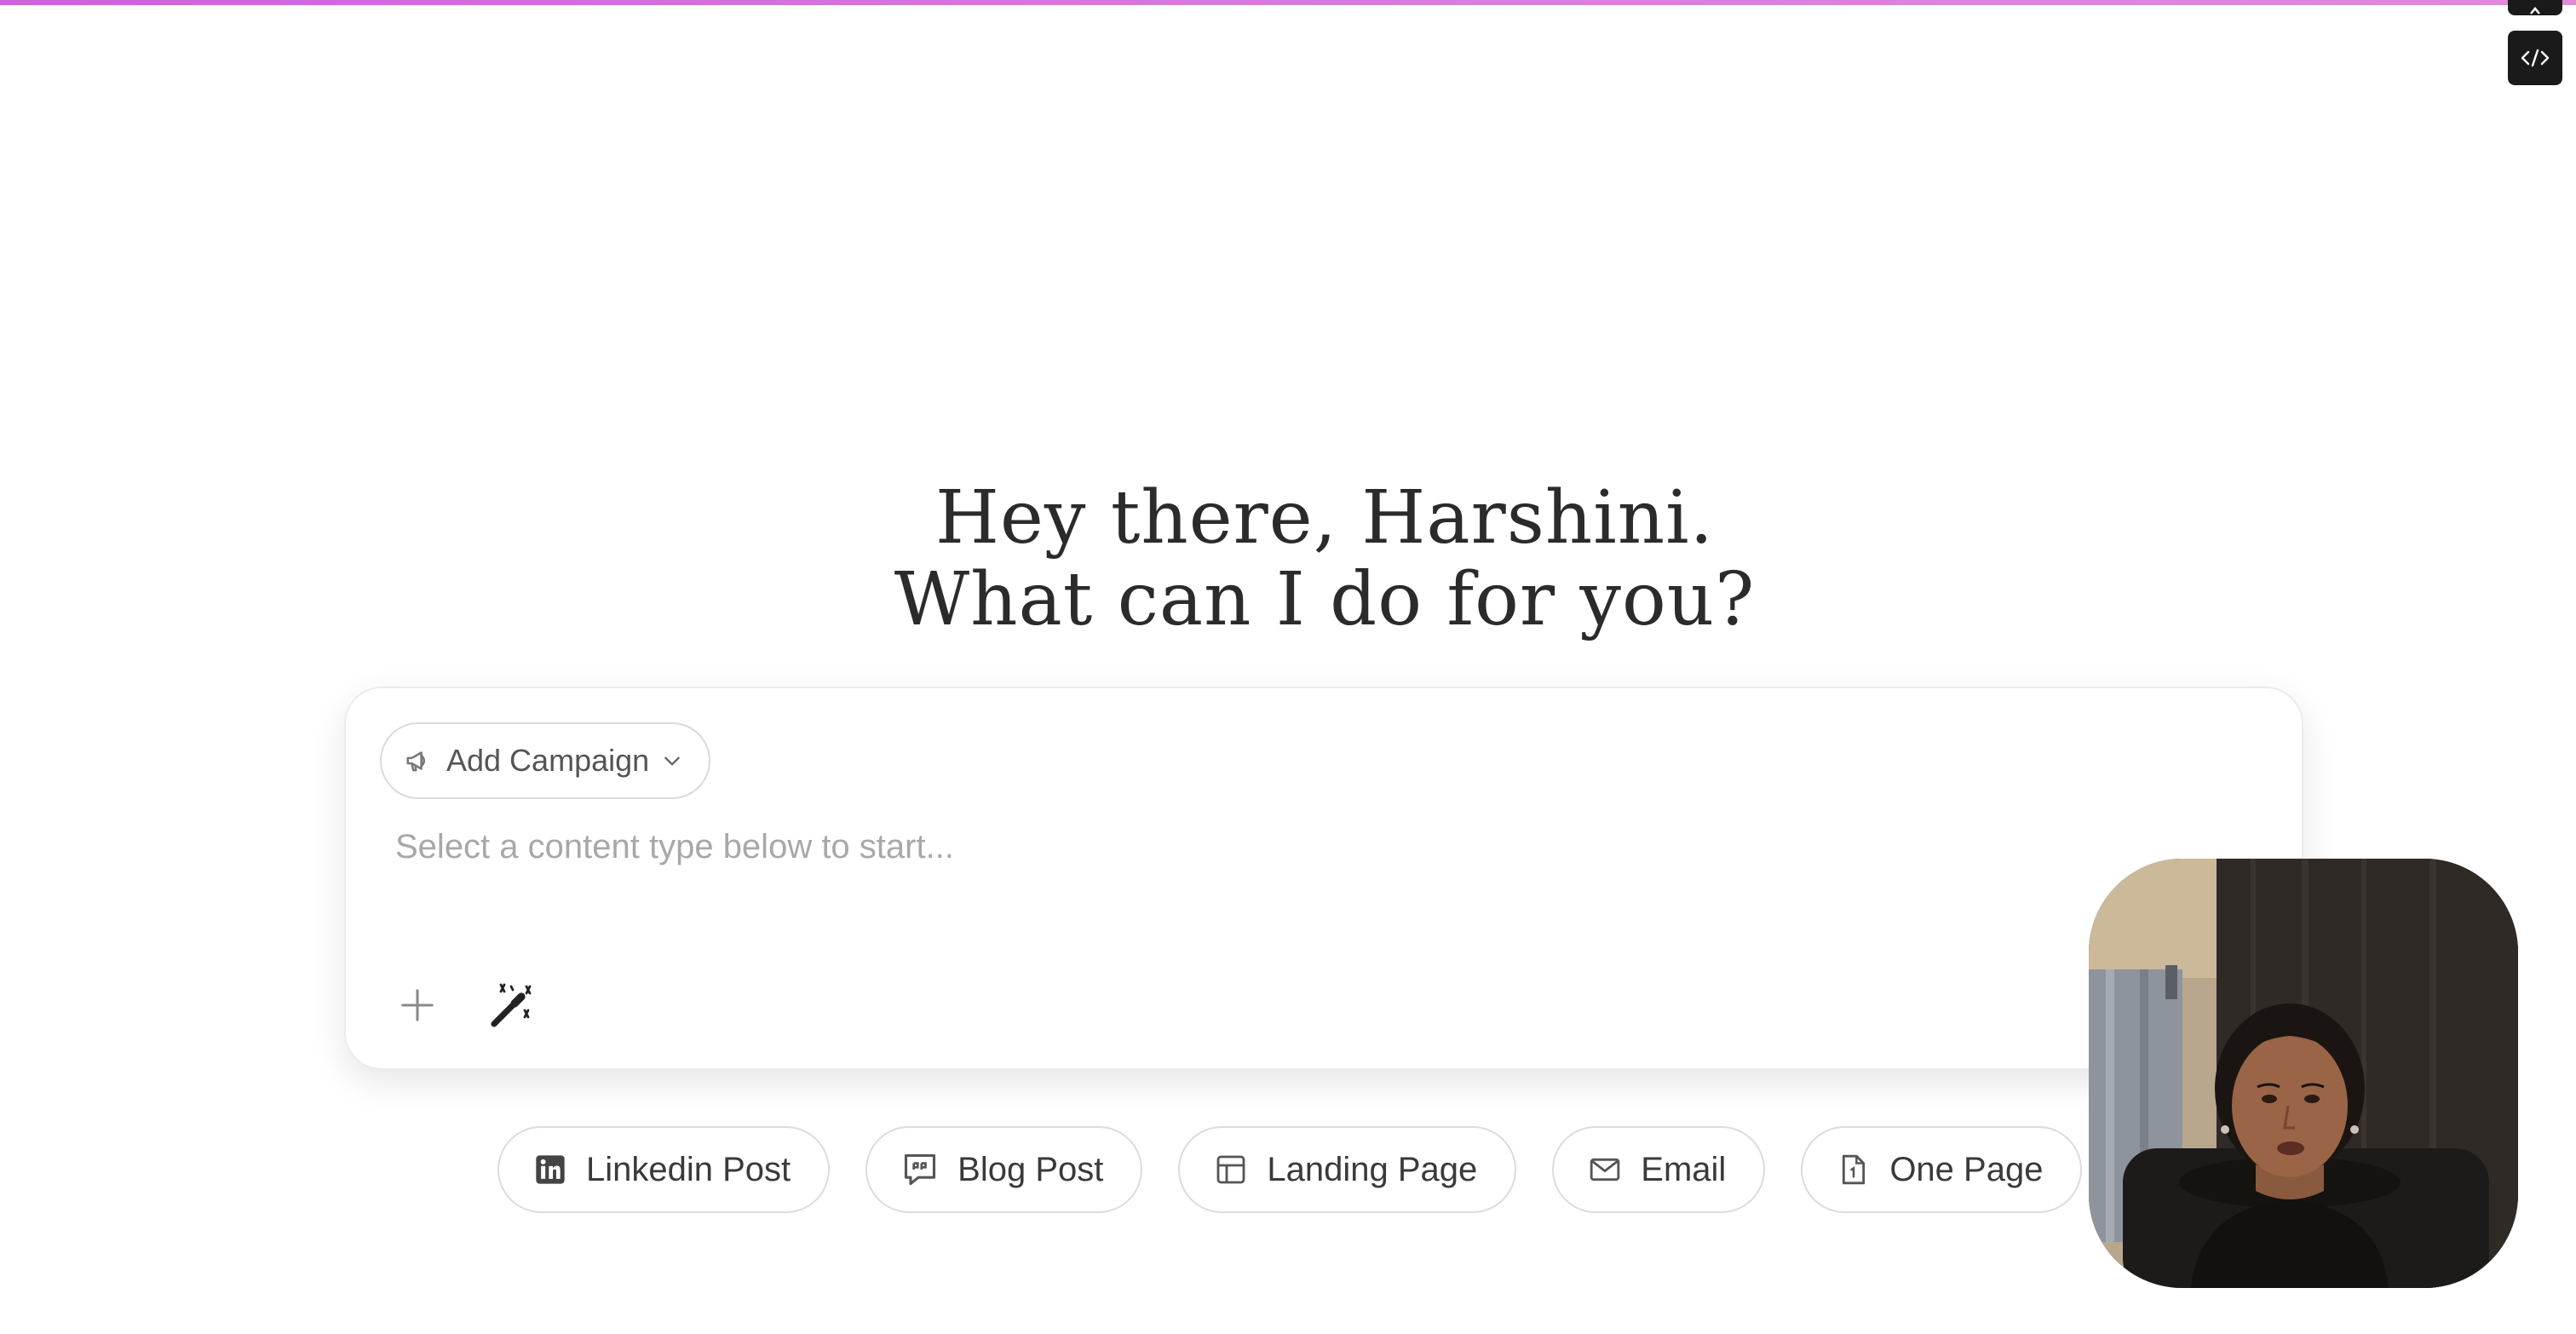 This screenshot has width=2576, height=1334. I want to click on document-icon, so click(1855, 1170).